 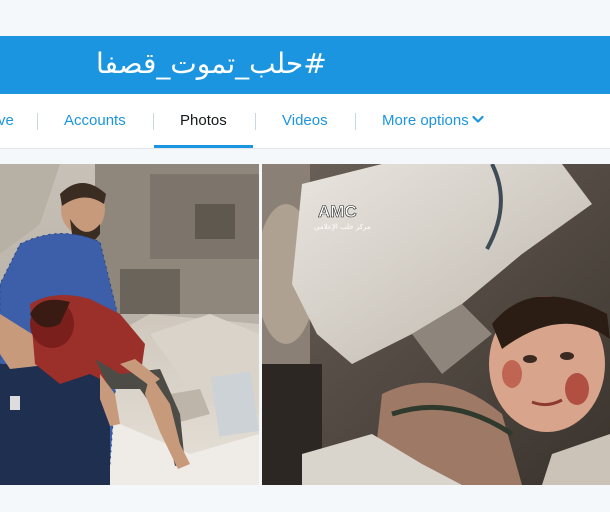 I want to click on tab-photos: Photos, so click(x=203, y=121).